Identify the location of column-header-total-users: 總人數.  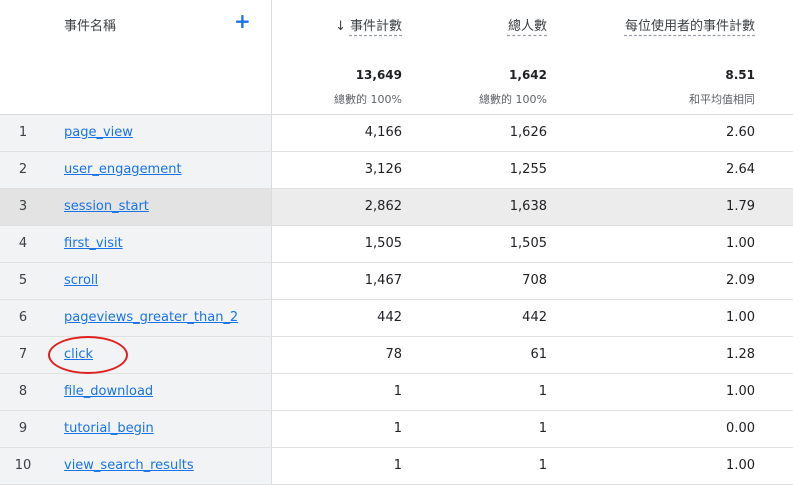
(527, 24).